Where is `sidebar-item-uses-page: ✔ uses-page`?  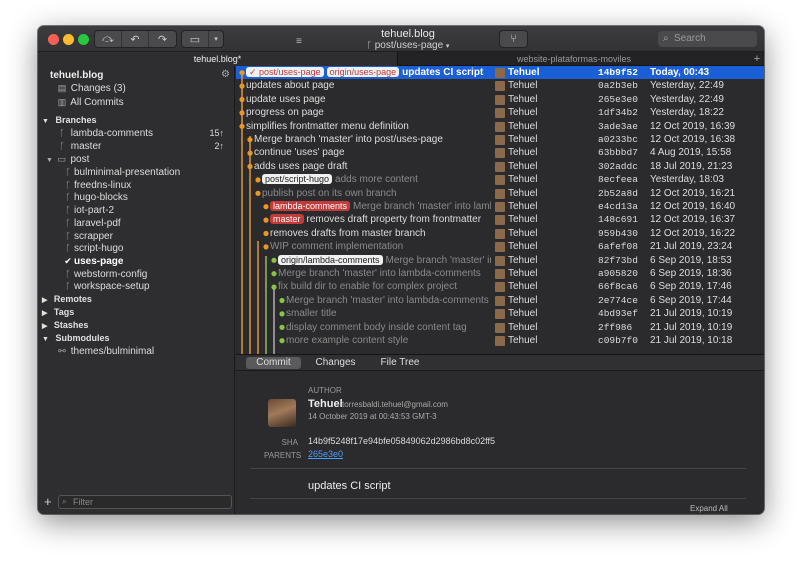
sidebar-item-uses-page: ✔ uses-page is located at coordinates (92, 261).